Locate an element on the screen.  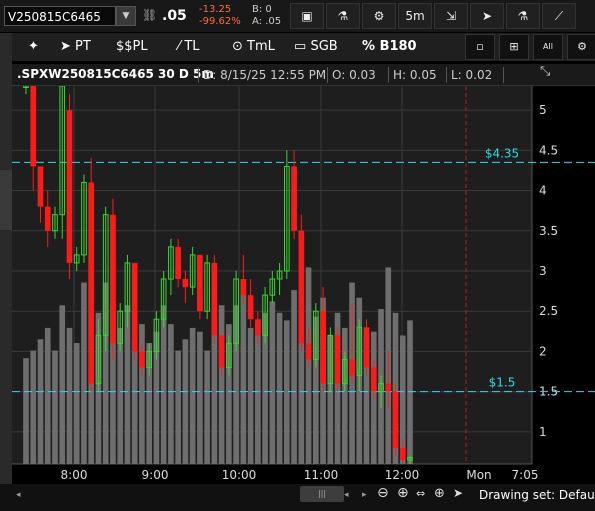
fibonacci-tool: % B180 is located at coordinates (389, 47).